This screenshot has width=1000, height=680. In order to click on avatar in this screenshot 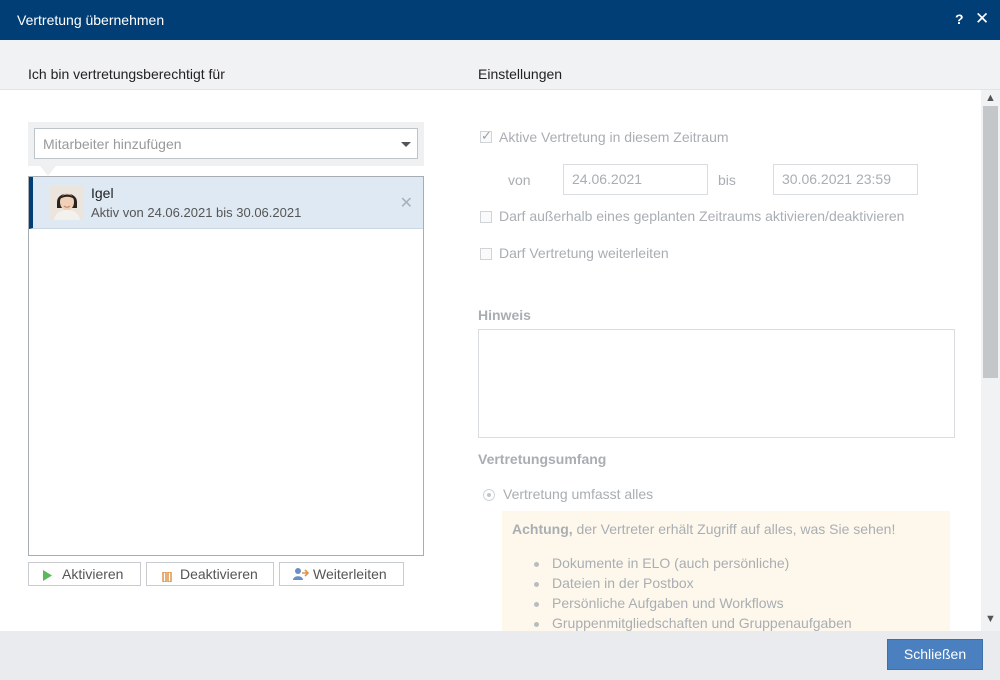, I will do `click(67, 203)`.